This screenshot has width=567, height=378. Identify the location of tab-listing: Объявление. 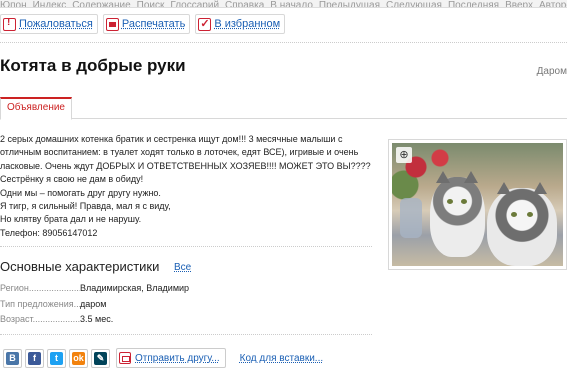
(36, 108).